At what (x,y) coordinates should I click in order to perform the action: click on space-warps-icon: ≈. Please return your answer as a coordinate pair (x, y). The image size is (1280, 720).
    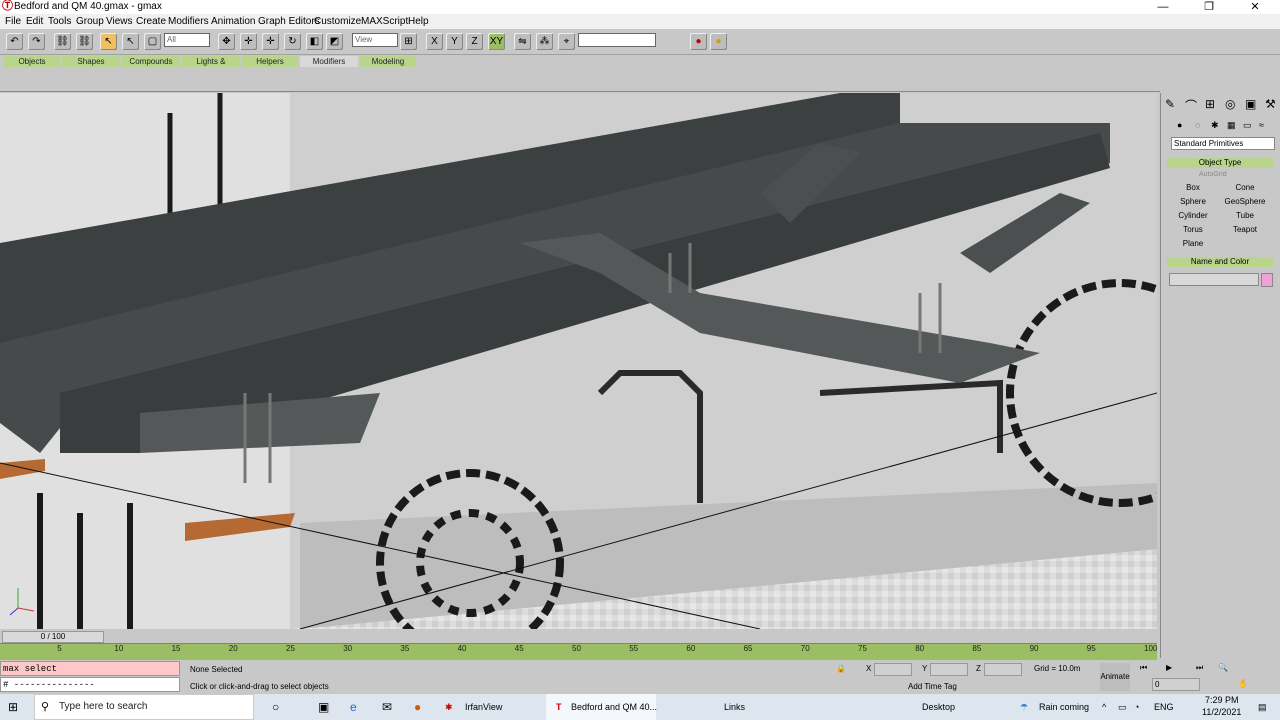
    Looking at the image, I should click on (1261, 125).